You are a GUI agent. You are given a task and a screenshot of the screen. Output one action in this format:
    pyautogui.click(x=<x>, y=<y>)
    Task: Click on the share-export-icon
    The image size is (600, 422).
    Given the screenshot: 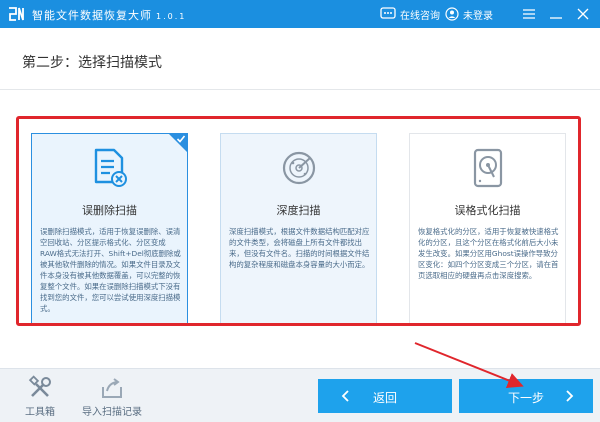 What is the action you would take?
    pyautogui.click(x=112, y=388)
    